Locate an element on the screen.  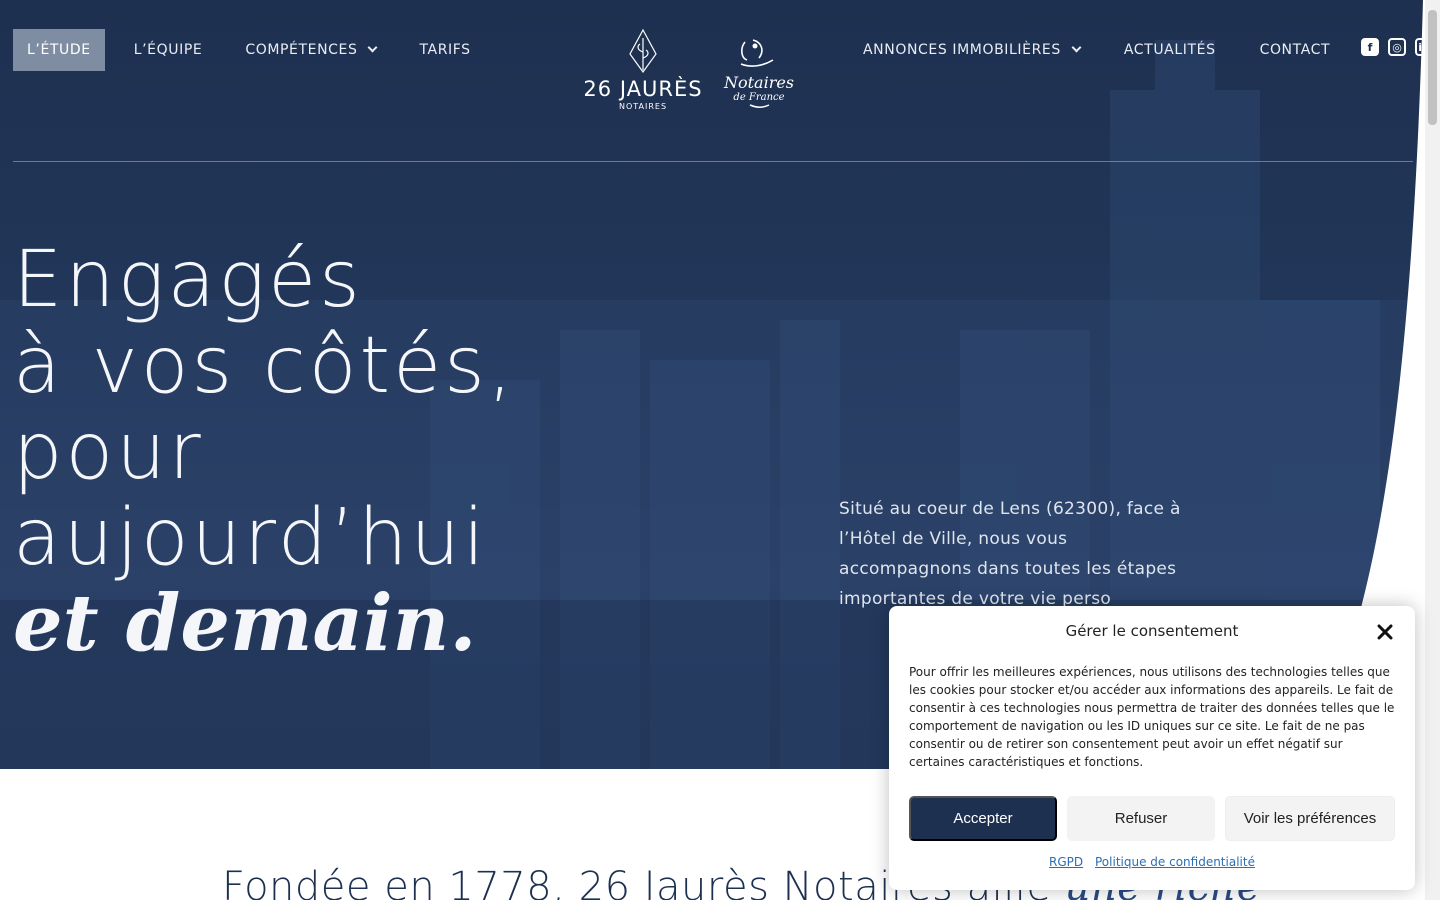
headline-line-1: Engagés is located at coordinates (188, 280).